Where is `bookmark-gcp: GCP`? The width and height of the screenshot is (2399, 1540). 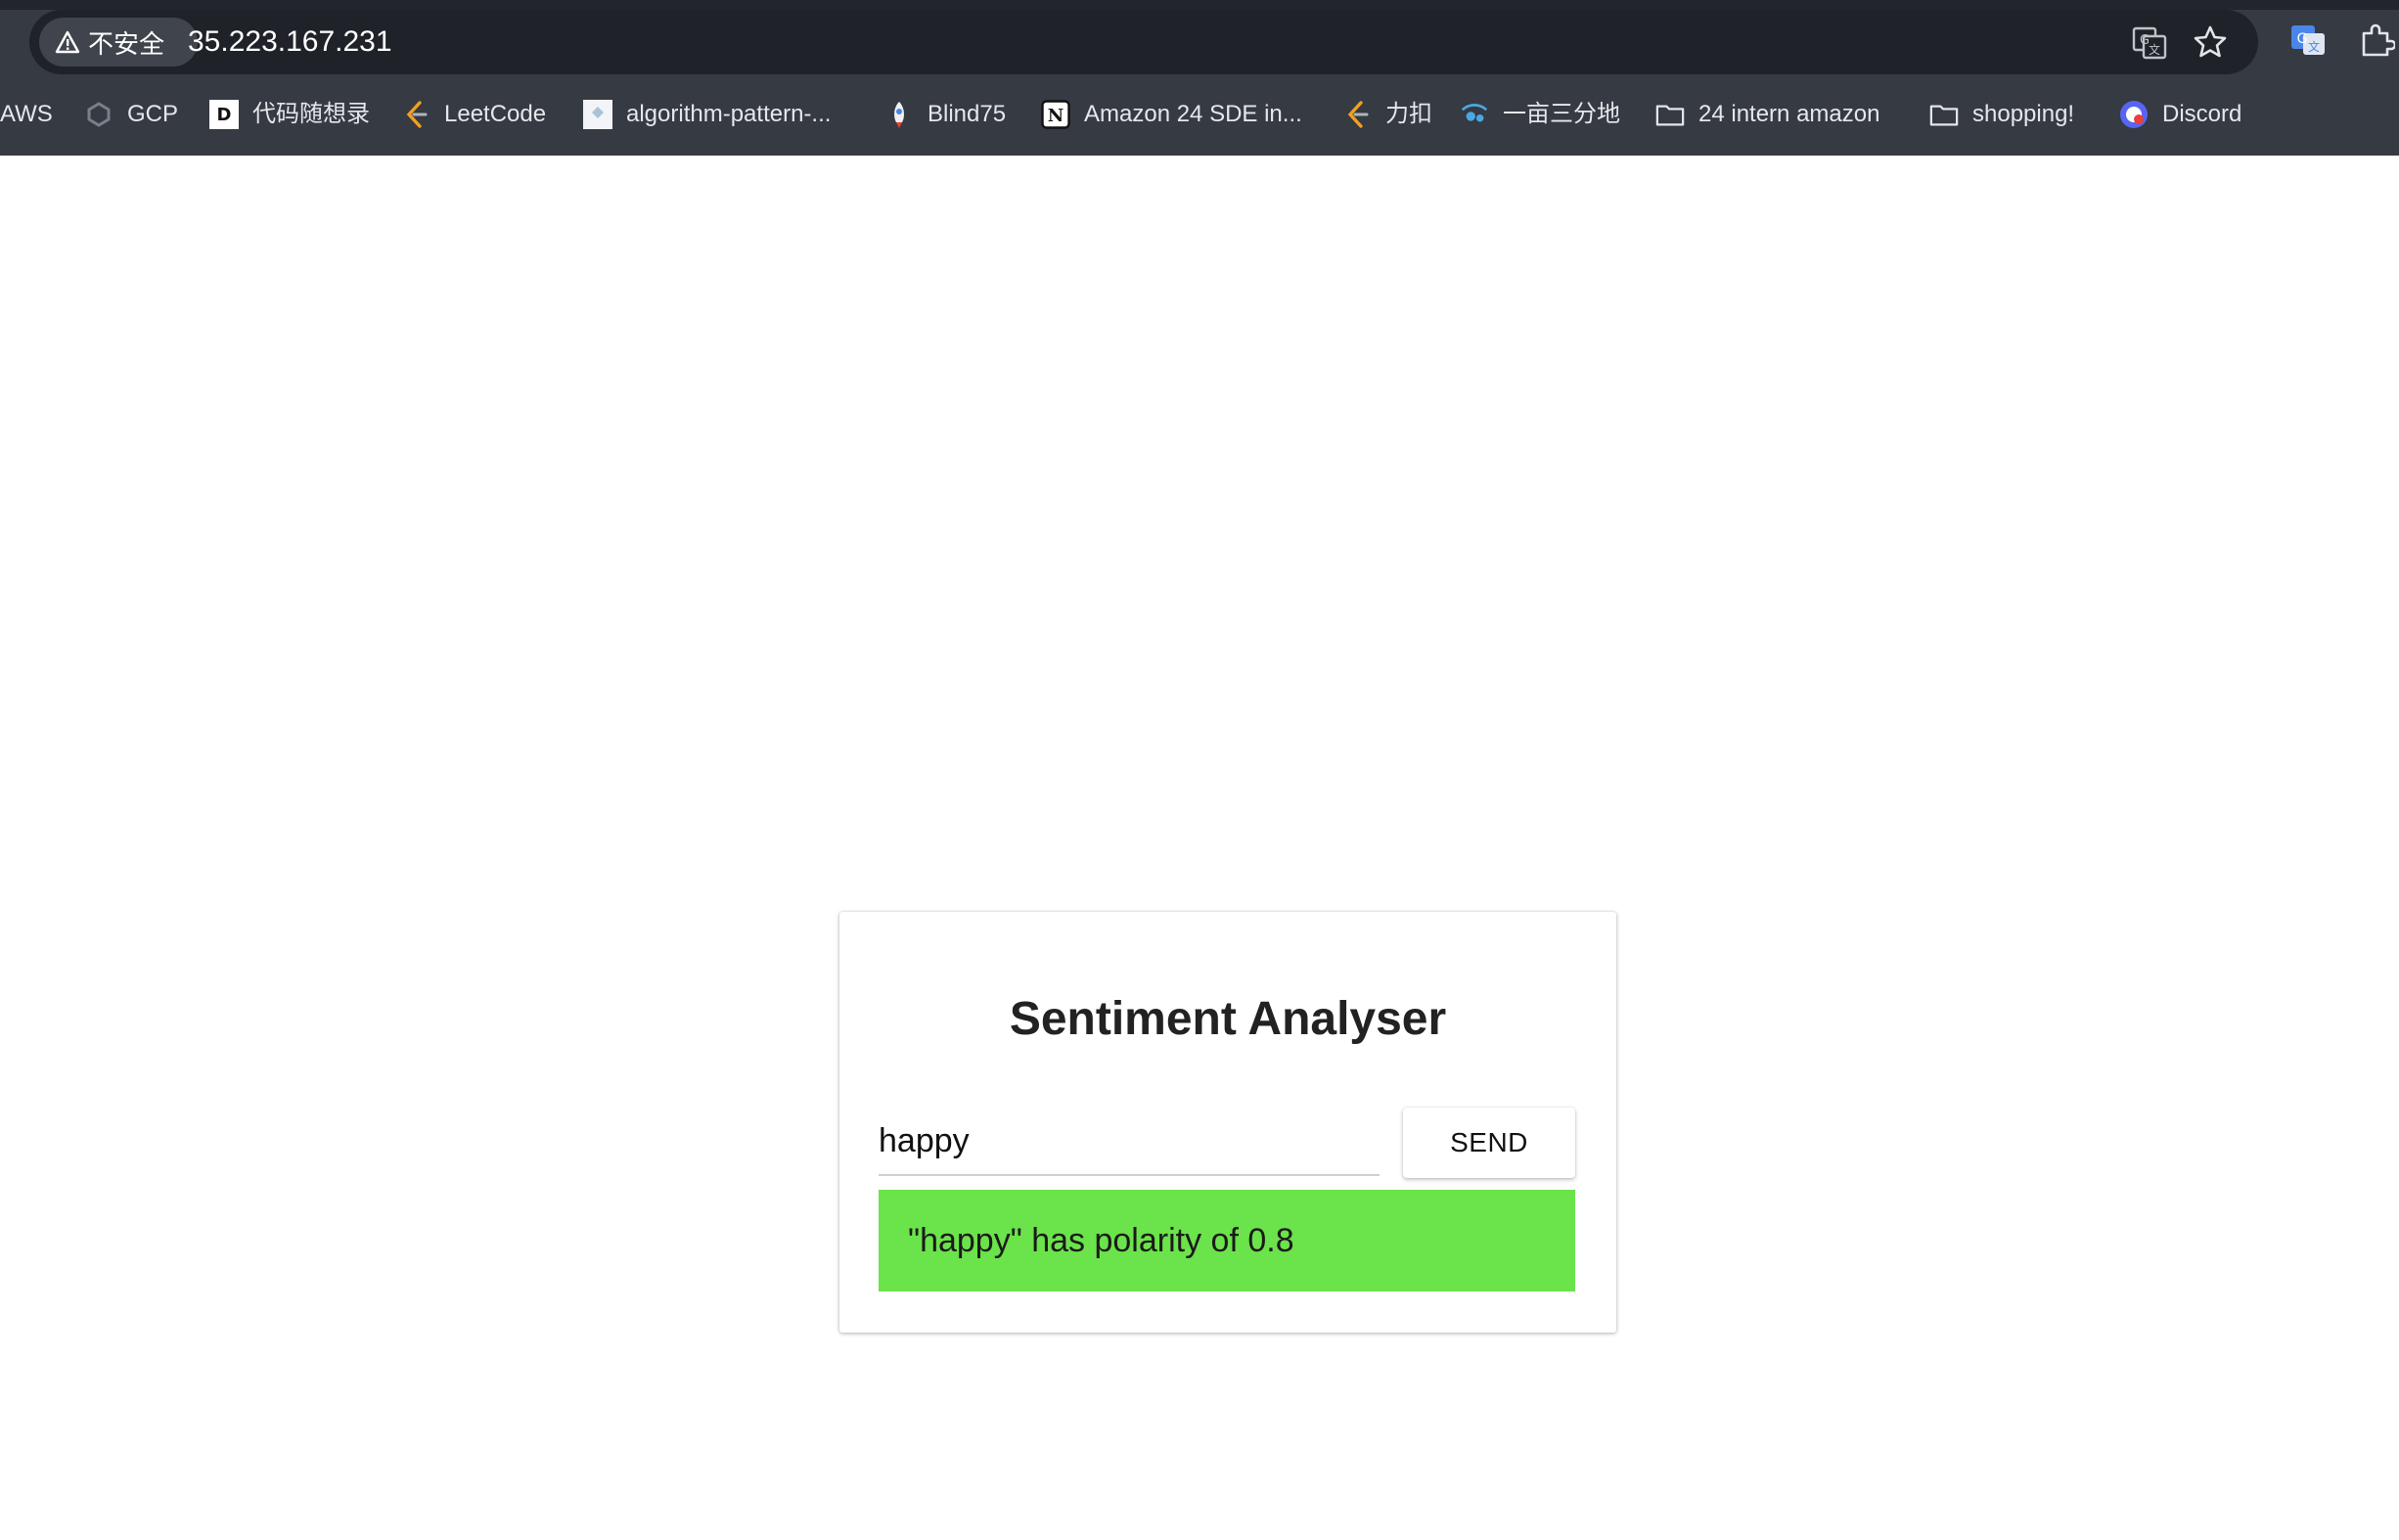 bookmark-gcp: GCP is located at coordinates (131, 115).